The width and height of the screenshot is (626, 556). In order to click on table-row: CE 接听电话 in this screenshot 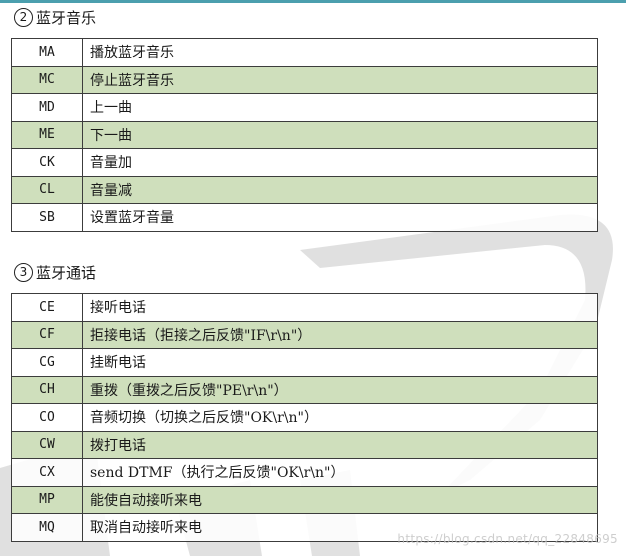, I will do `click(304, 307)`.